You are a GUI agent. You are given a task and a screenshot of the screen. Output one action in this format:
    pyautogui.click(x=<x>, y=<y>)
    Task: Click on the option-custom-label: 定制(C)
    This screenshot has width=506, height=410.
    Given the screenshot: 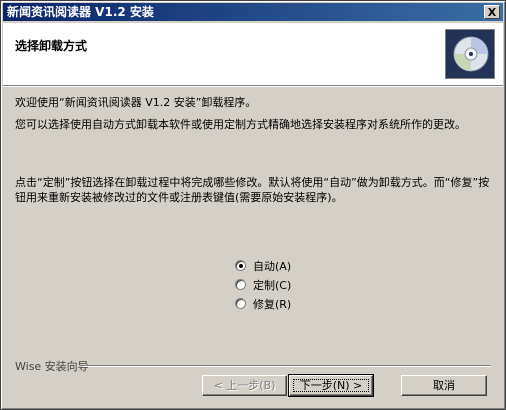 What is the action you would take?
    pyautogui.click(x=272, y=285)
    